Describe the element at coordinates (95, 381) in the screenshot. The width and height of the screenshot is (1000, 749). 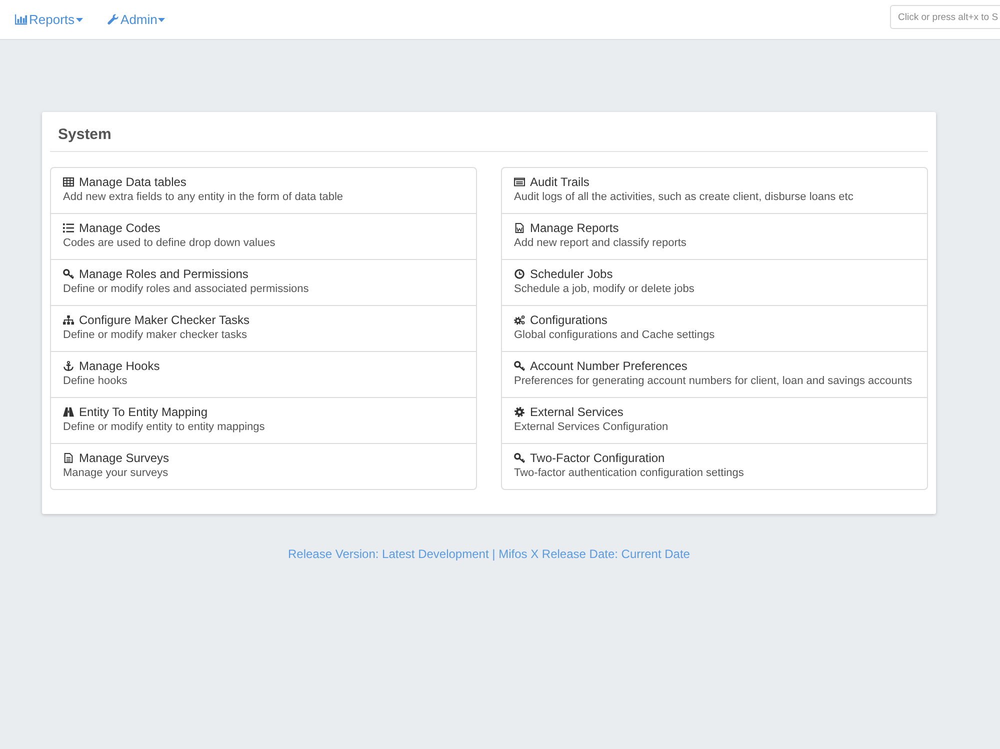
I see `item-description: Define hooks` at that location.